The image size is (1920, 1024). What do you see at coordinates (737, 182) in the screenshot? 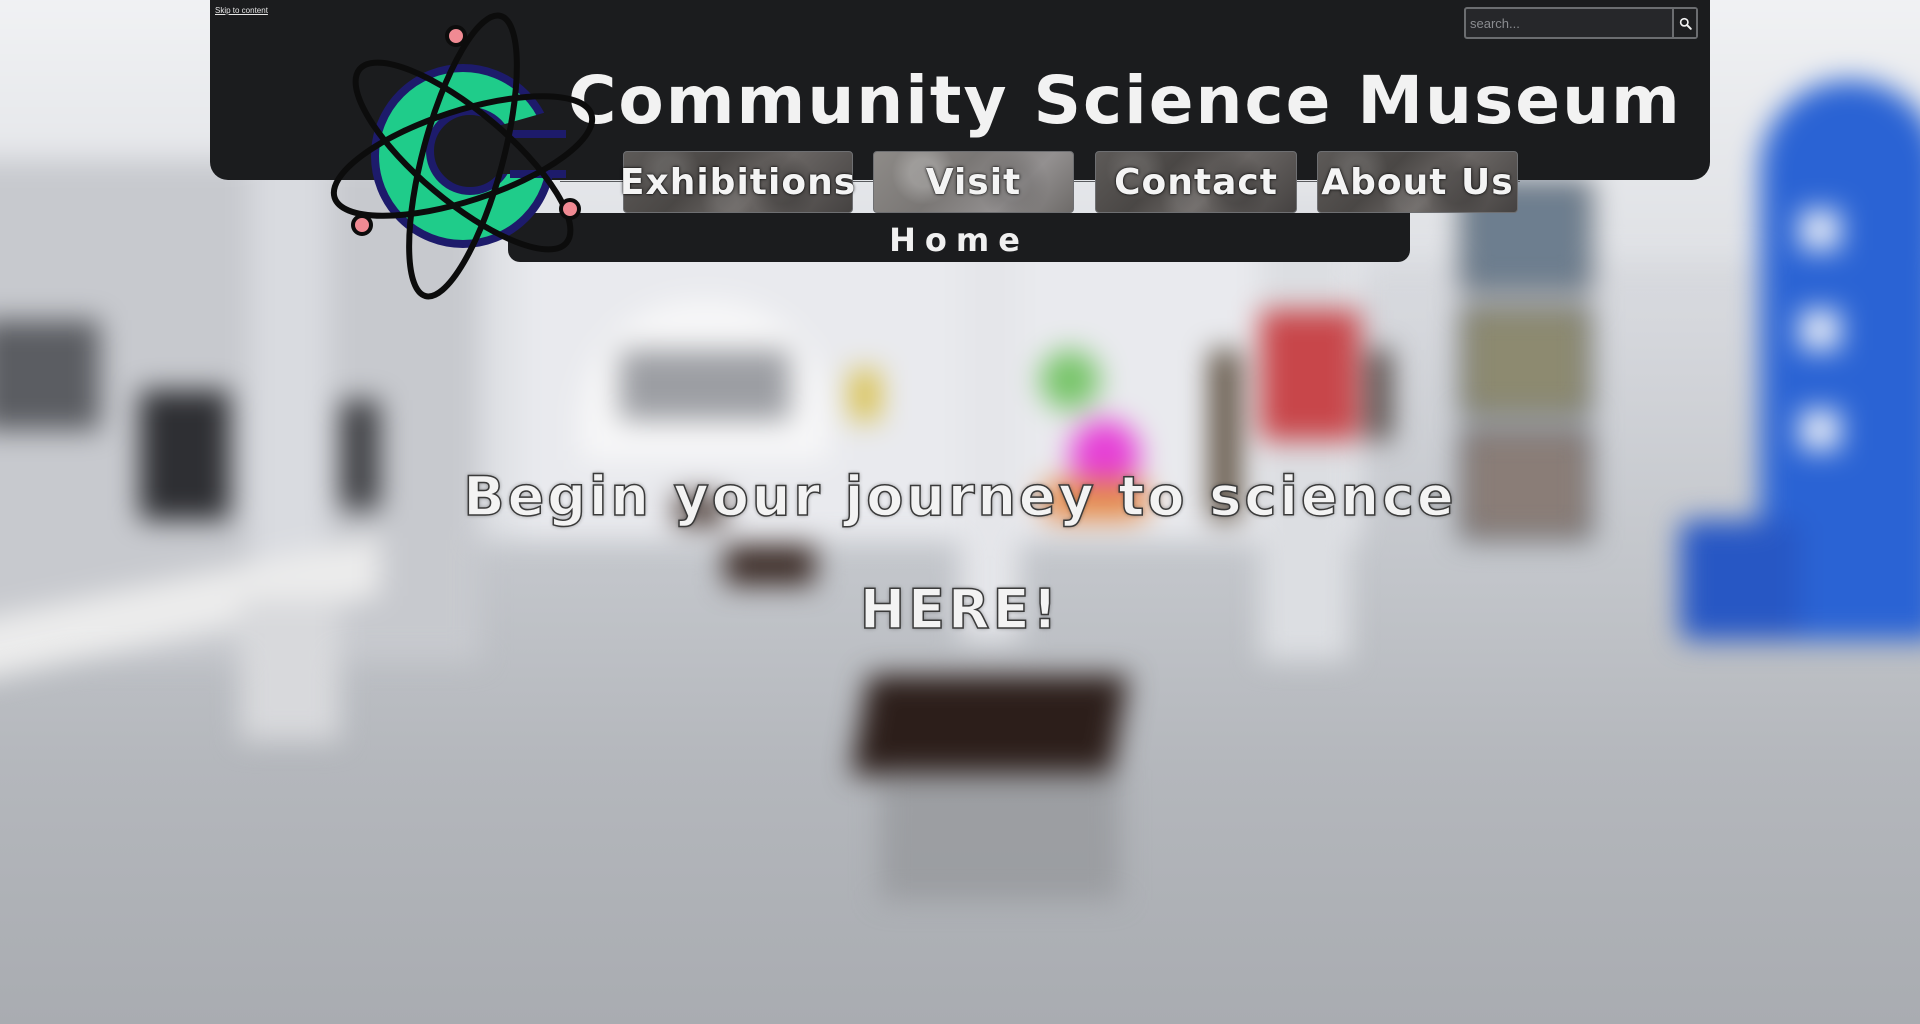
I see `nav-exhibitions-button: Exhibitions` at bounding box center [737, 182].